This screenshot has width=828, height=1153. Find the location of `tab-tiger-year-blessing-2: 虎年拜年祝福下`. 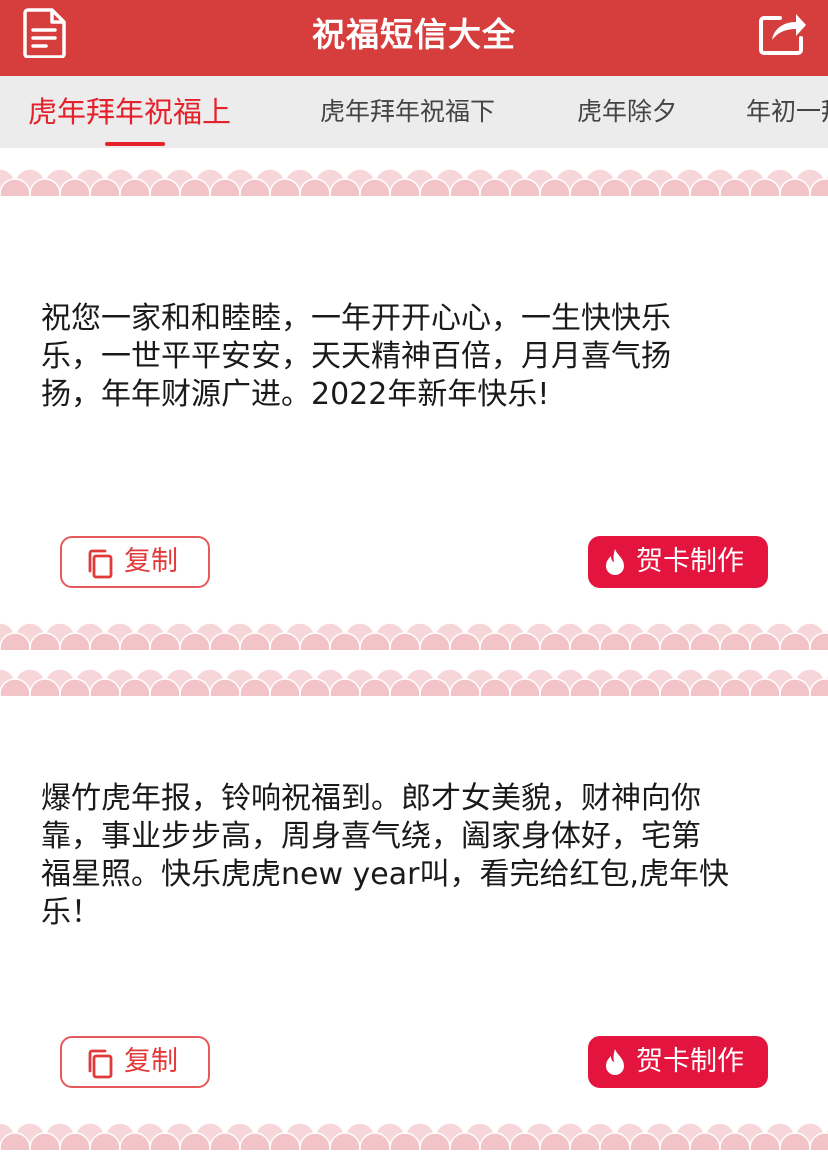

tab-tiger-year-blessing-2: 虎年拜年祝福下 is located at coordinates (407, 112).